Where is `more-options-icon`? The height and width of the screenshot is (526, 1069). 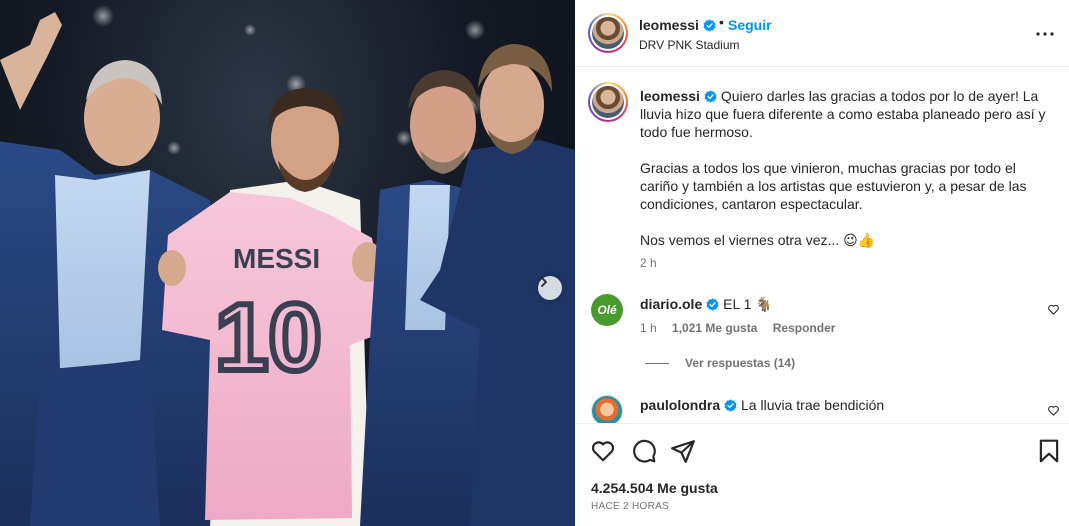 more-options-icon is located at coordinates (1045, 34).